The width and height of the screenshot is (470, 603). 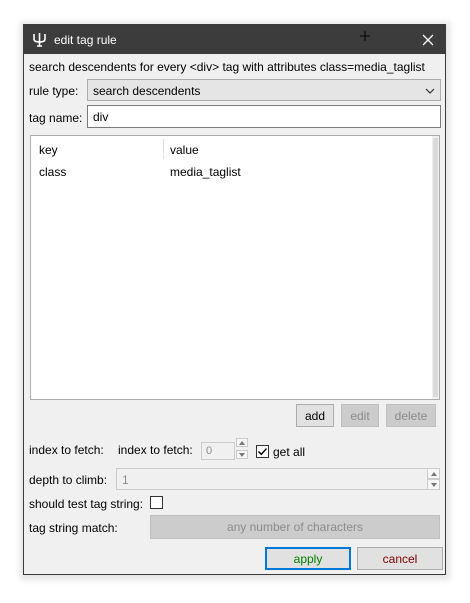 I want to click on should-test-tag-string-checkbox, so click(x=156, y=502).